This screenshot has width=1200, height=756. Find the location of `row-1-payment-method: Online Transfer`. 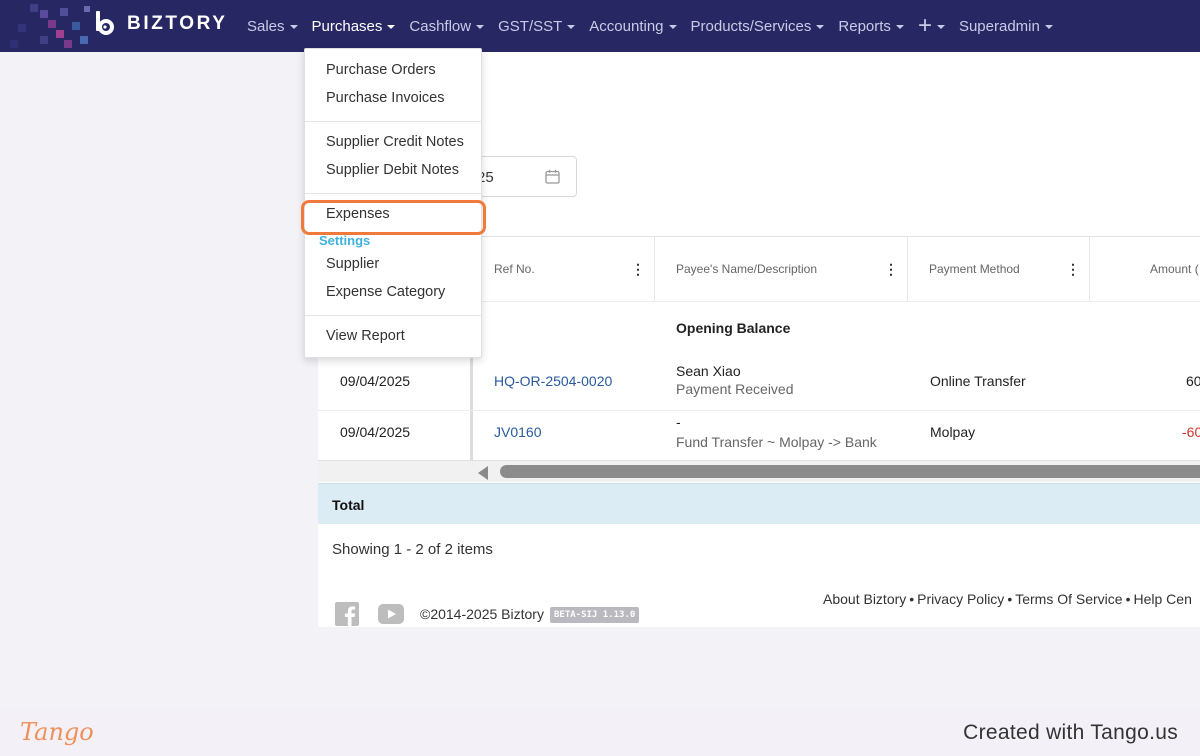

row-1-payment-method: Online Transfer is located at coordinates (978, 381).